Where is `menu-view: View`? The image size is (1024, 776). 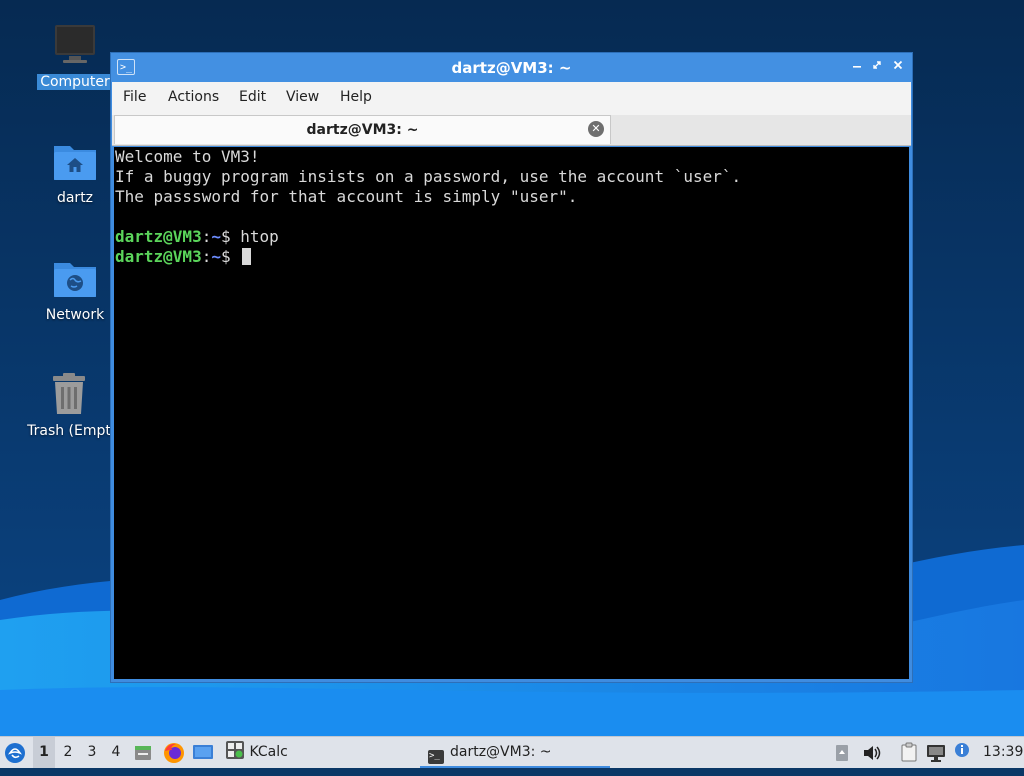
menu-view: View is located at coordinates (302, 97).